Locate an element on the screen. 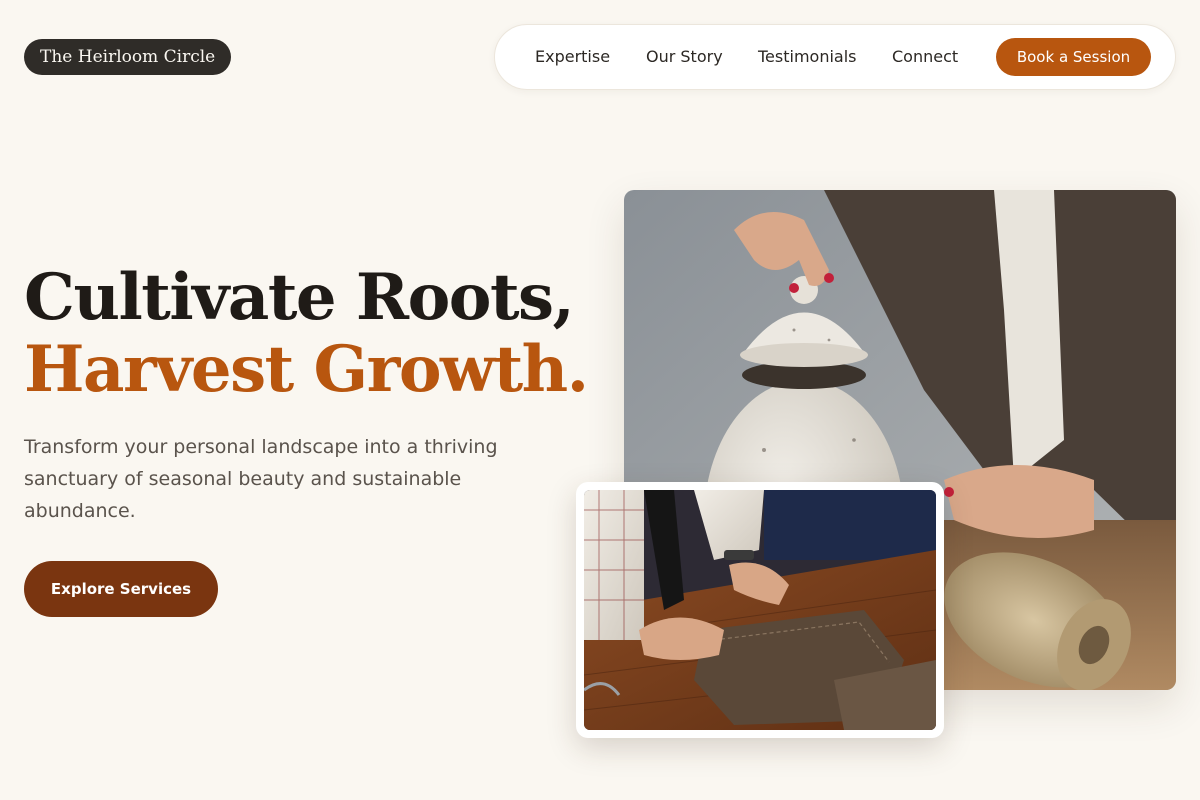 Image resolution: width=1200 pixels, height=800 pixels. hero-headline: Cultivate Roots, Harvest Growth. is located at coordinates (306, 333).